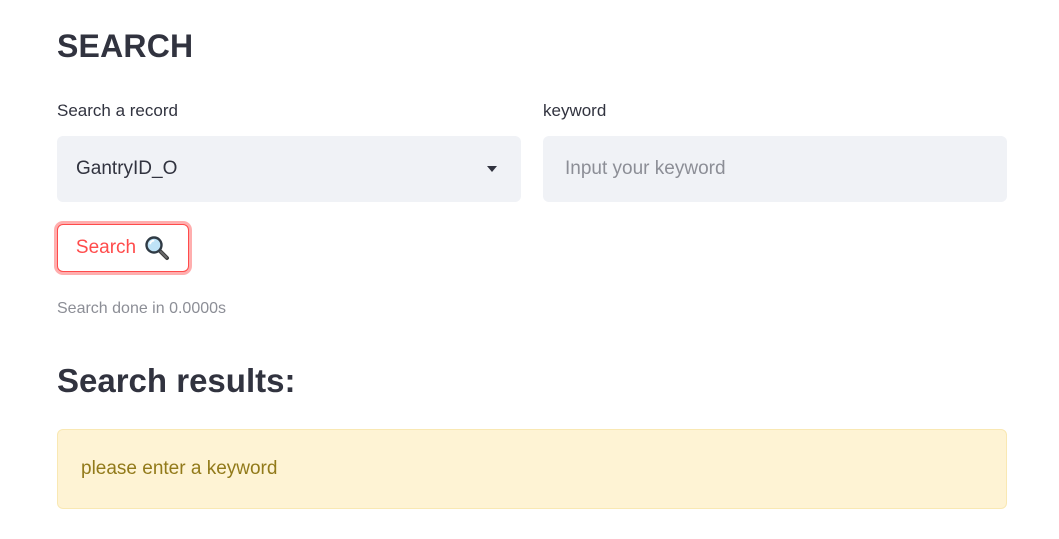  I want to click on warning-message: please enter a keyword, so click(179, 468).